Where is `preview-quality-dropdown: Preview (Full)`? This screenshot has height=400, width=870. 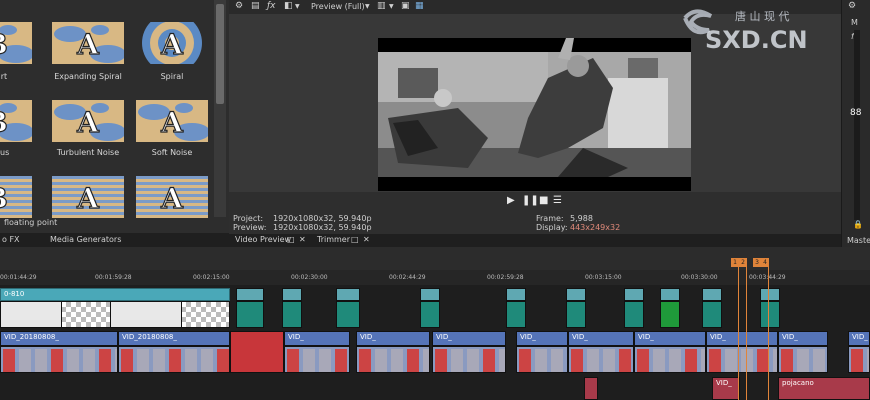
preview-quality-dropdown: Preview (Full) is located at coordinates (338, 6).